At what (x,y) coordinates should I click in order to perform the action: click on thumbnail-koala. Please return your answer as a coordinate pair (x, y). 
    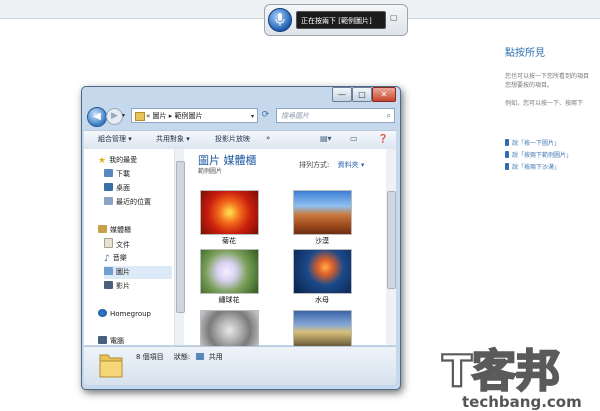
    Looking at the image, I should click on (229, 328).